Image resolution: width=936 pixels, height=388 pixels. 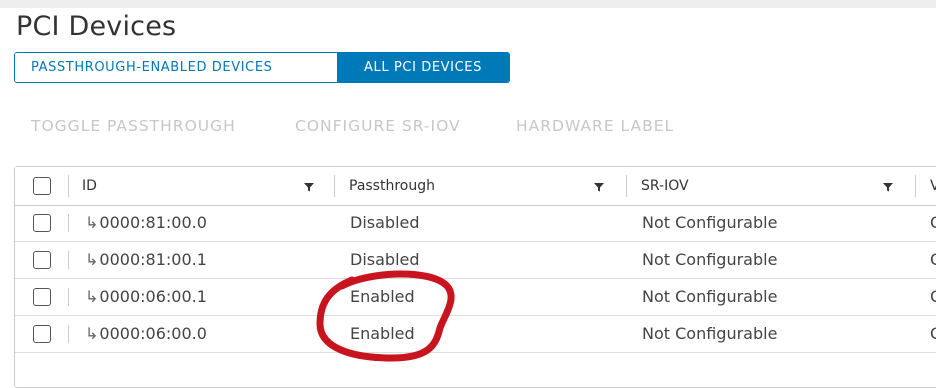 I want to click on device-id-cell: ↳0000:81:00.1, so click(x=146, y=260).